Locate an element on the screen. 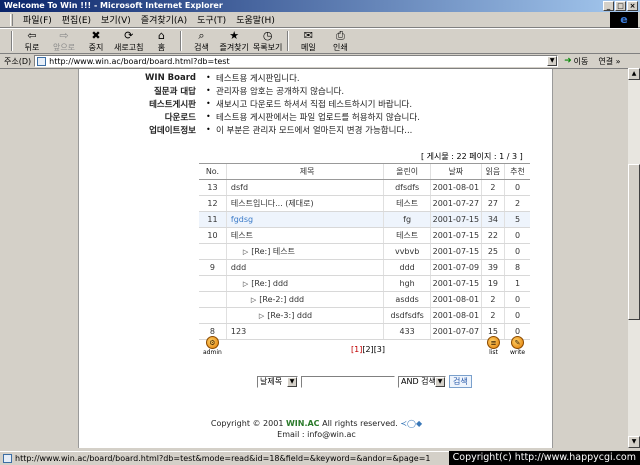 This screenshot has width=640, height=465. post-title-link: 테스트 is located at coordinates (242, 235).